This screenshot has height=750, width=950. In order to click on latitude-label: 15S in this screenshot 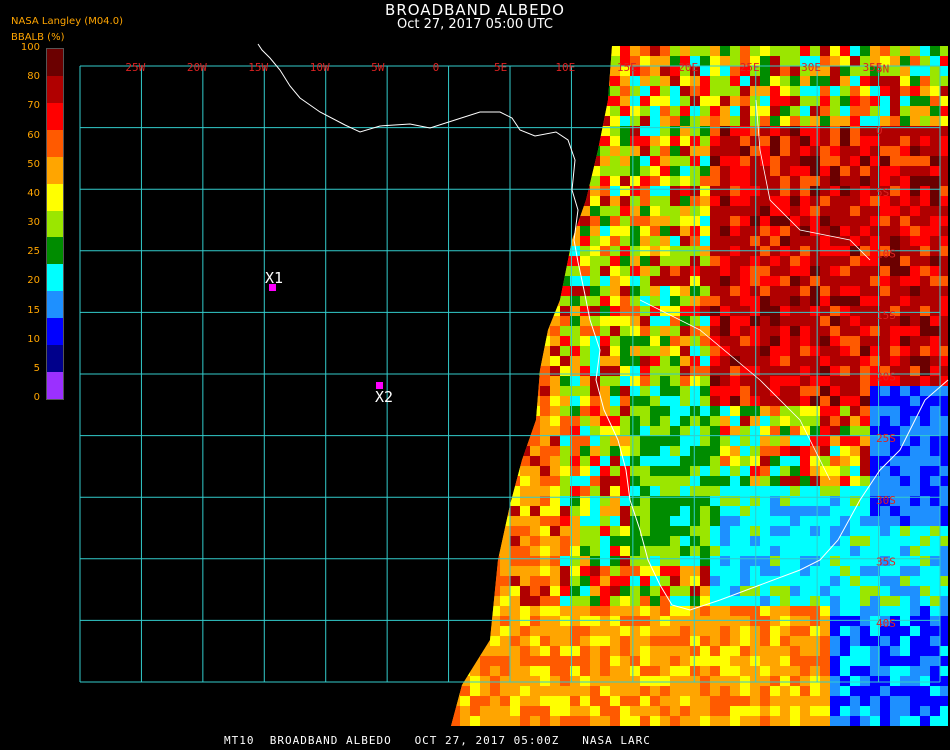, I will do `click(886, 315)`.